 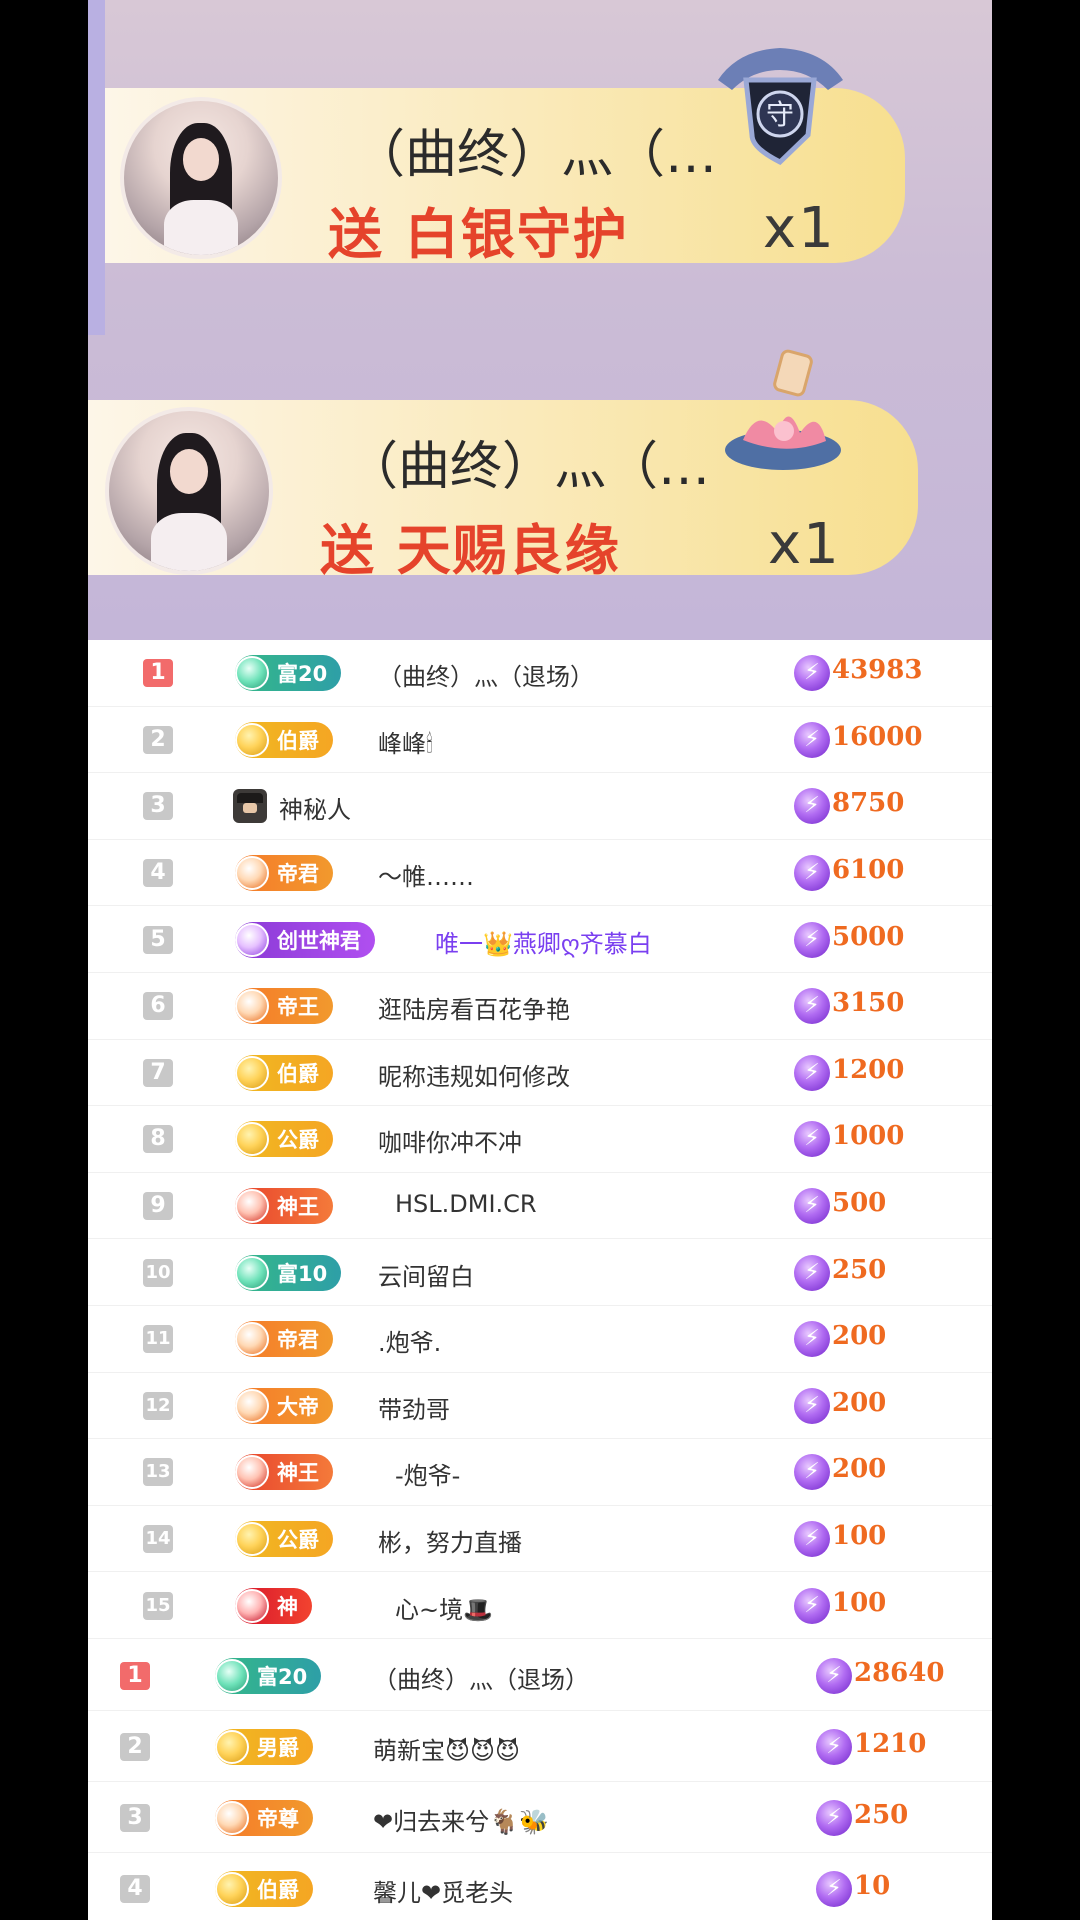 What do you see at coordinates (868, 936) in the screenshot?
I see `contribution-score: 5000` at bounding box center [868, 936].